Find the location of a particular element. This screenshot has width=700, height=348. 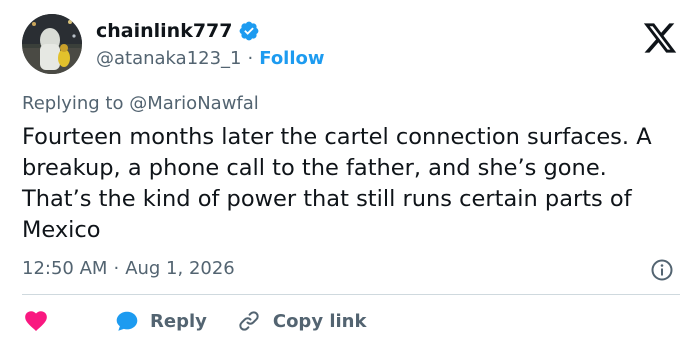

reply-button: Reply is located at coordinates (160, 321).